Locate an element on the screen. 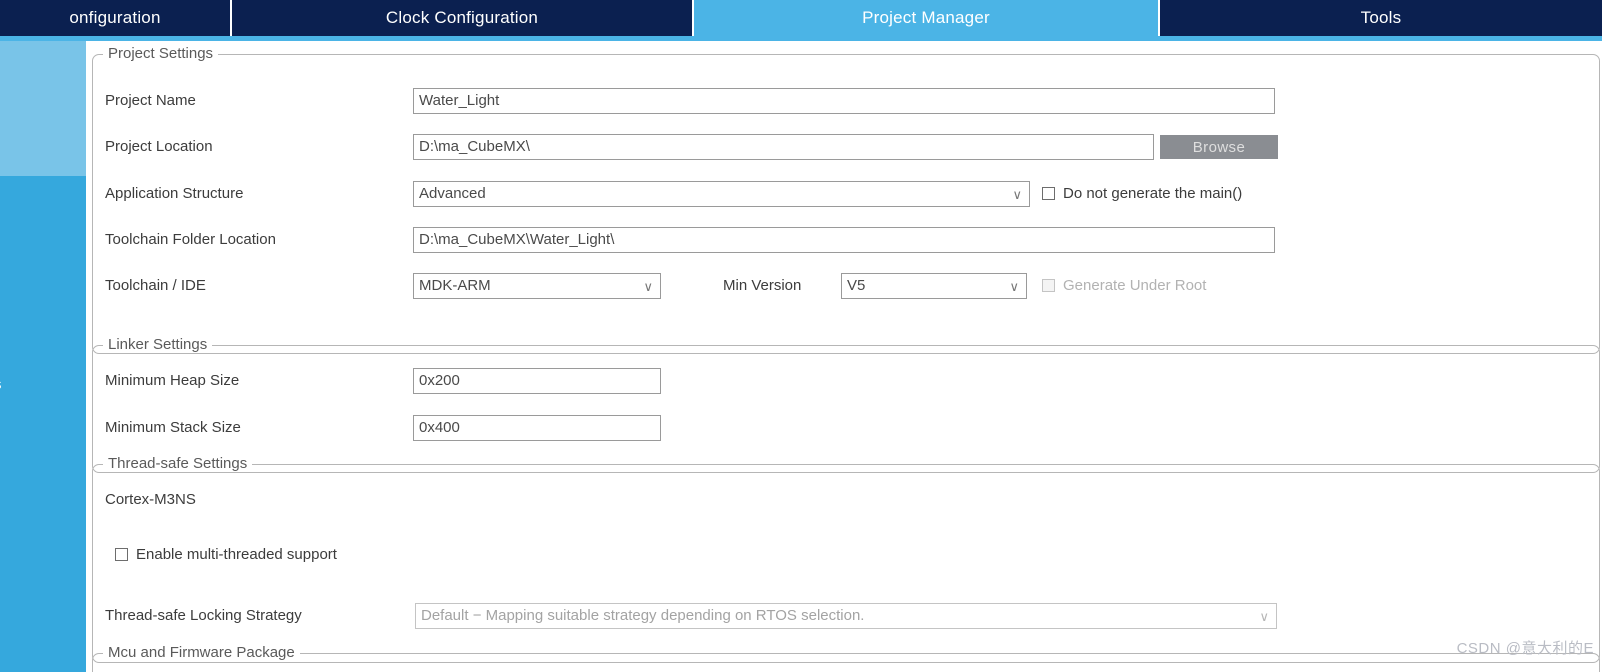 This screenshot has width=1602, height=672. core-name-label: Cortex-M3NS is located at coordinates (150, 499).